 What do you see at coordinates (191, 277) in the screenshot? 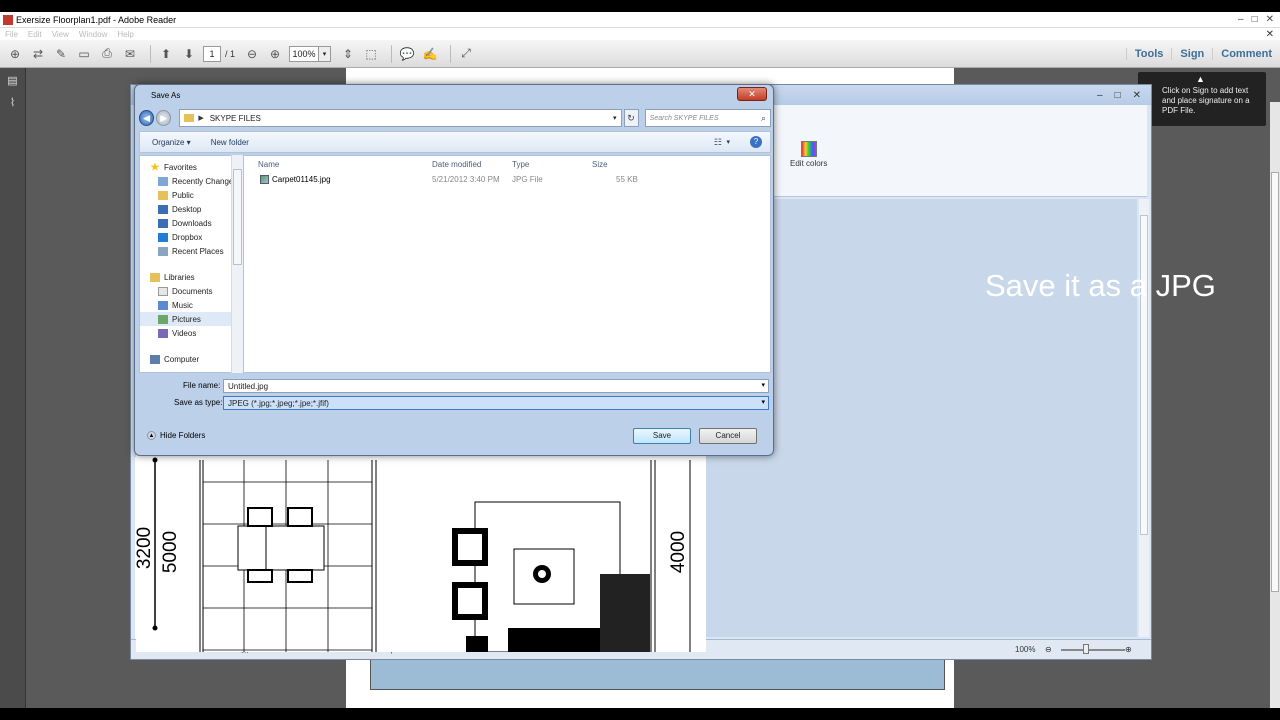
I see `nav-libraries: Libraries` at bounding box center [191, 277].